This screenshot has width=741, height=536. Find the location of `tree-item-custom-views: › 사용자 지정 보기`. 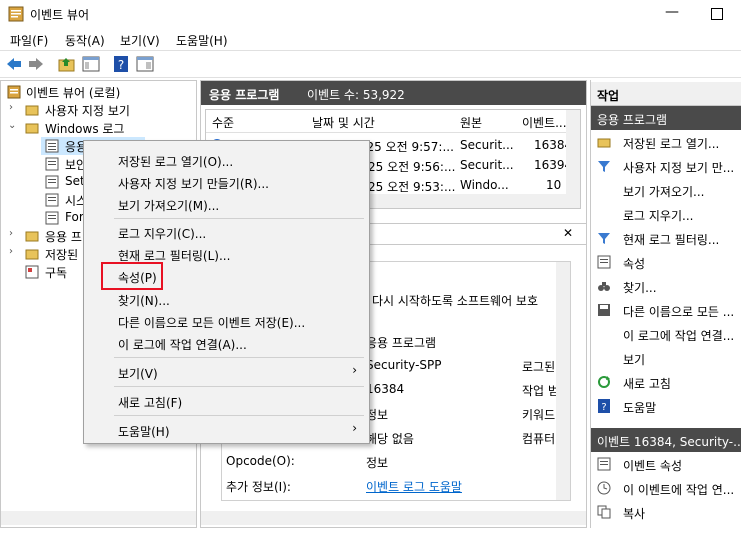

tree-item-custom-views: › 사용자 지정 보기 is located at coordinates (98, 110).